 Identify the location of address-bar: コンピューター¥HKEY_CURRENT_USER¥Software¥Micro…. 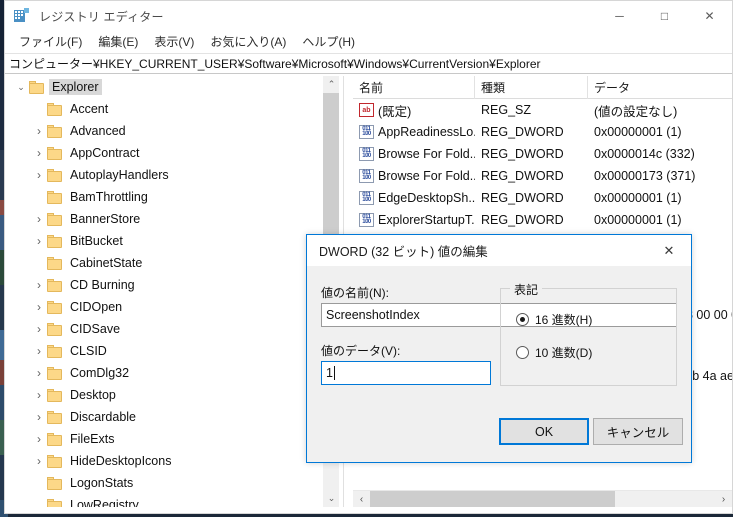
(368, 63).